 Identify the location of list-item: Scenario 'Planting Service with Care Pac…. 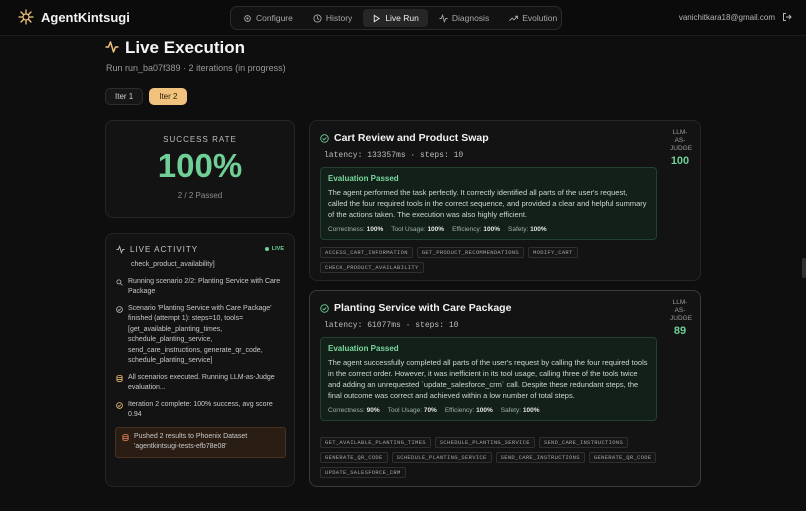
(201, 335).